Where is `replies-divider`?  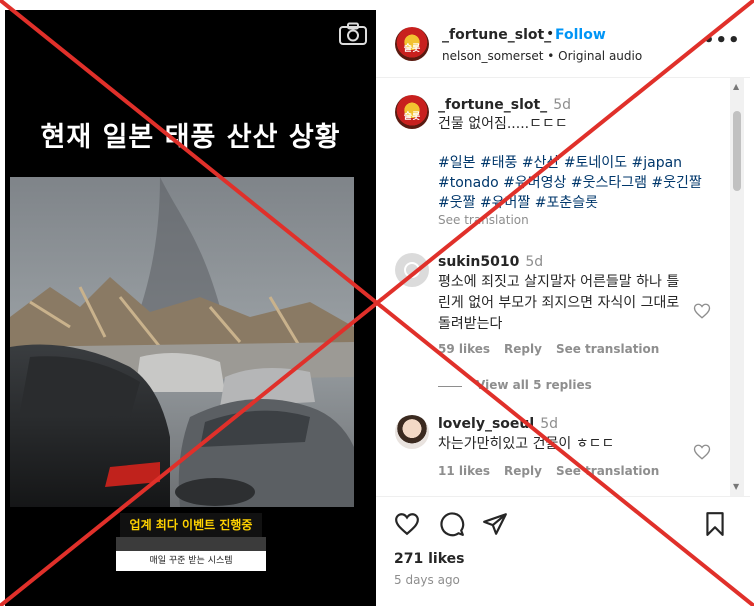
replies-divider is located at coordinates (450, 386).